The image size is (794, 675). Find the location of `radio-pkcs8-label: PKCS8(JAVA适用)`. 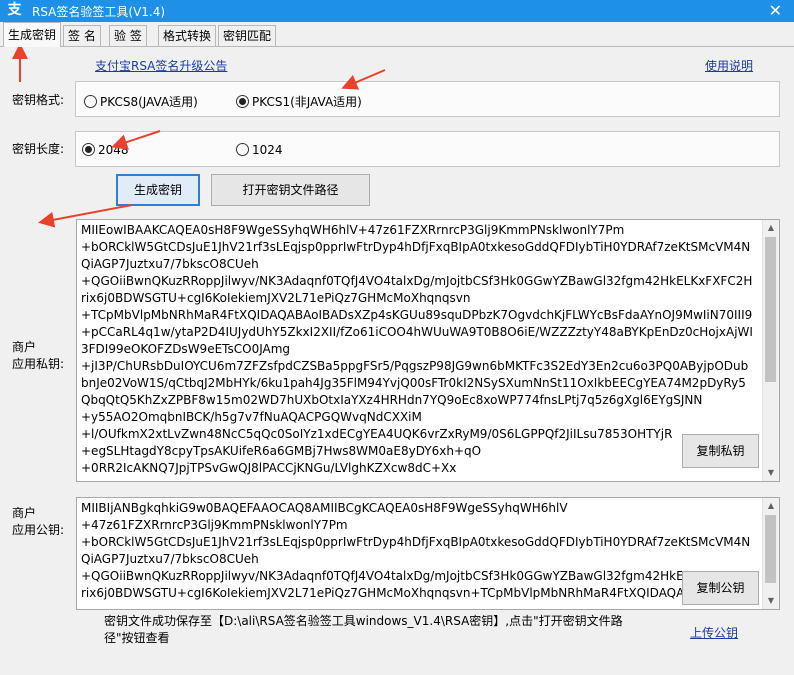

radio-pkcs8-label: PKCS8(JAVA适用) is located at coordinates (149, 102).